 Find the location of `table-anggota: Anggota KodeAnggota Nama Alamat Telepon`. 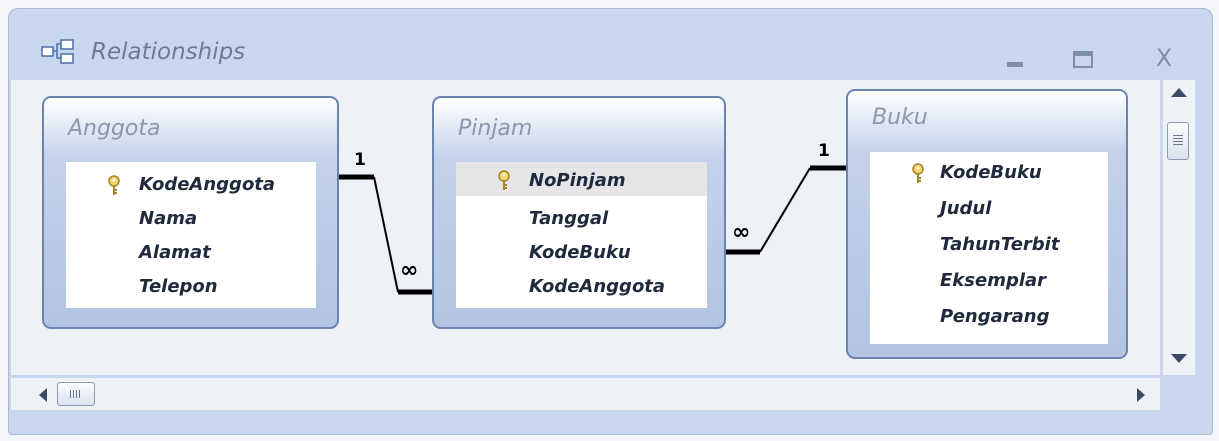

table-anggota: Anggota KodeAnggota Nama Alamat Telepon is located at coordinates (190, 212).